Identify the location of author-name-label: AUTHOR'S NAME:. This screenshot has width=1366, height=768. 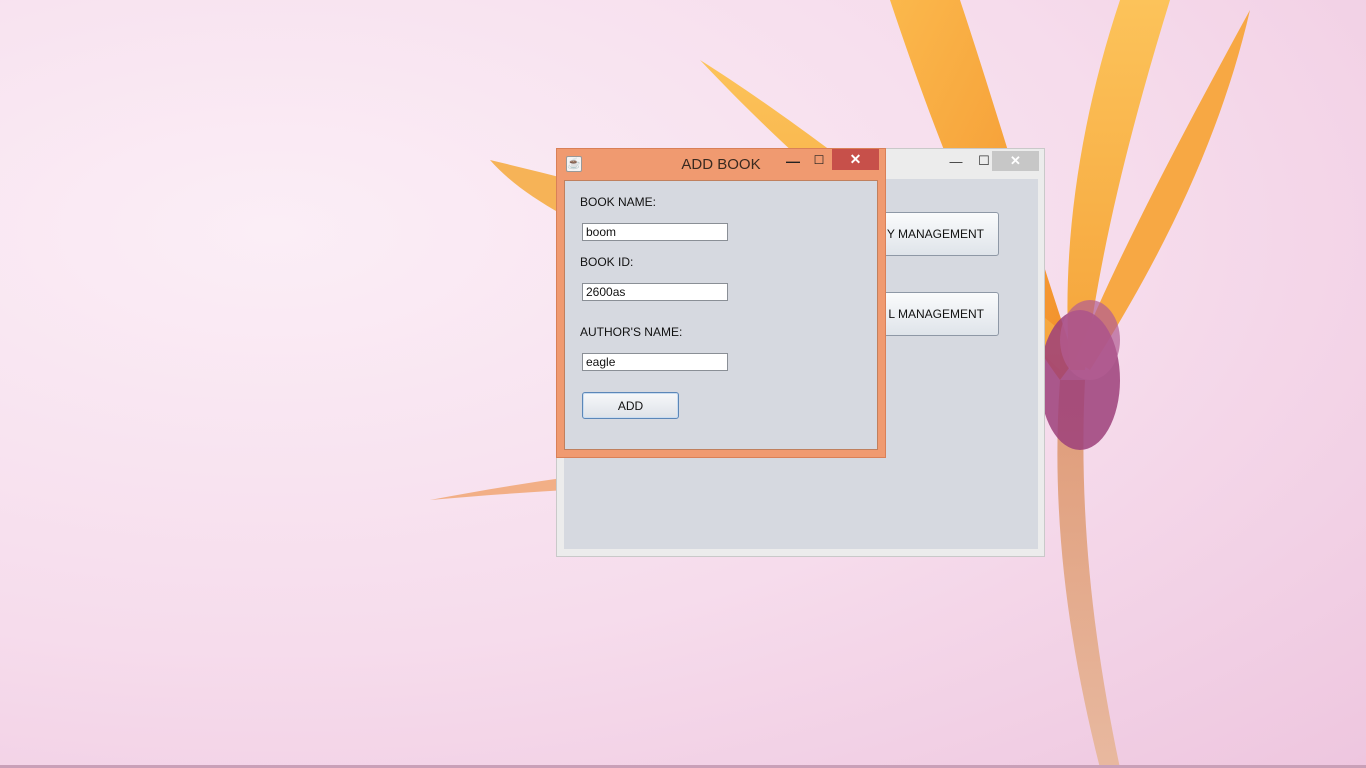
(631, 332).